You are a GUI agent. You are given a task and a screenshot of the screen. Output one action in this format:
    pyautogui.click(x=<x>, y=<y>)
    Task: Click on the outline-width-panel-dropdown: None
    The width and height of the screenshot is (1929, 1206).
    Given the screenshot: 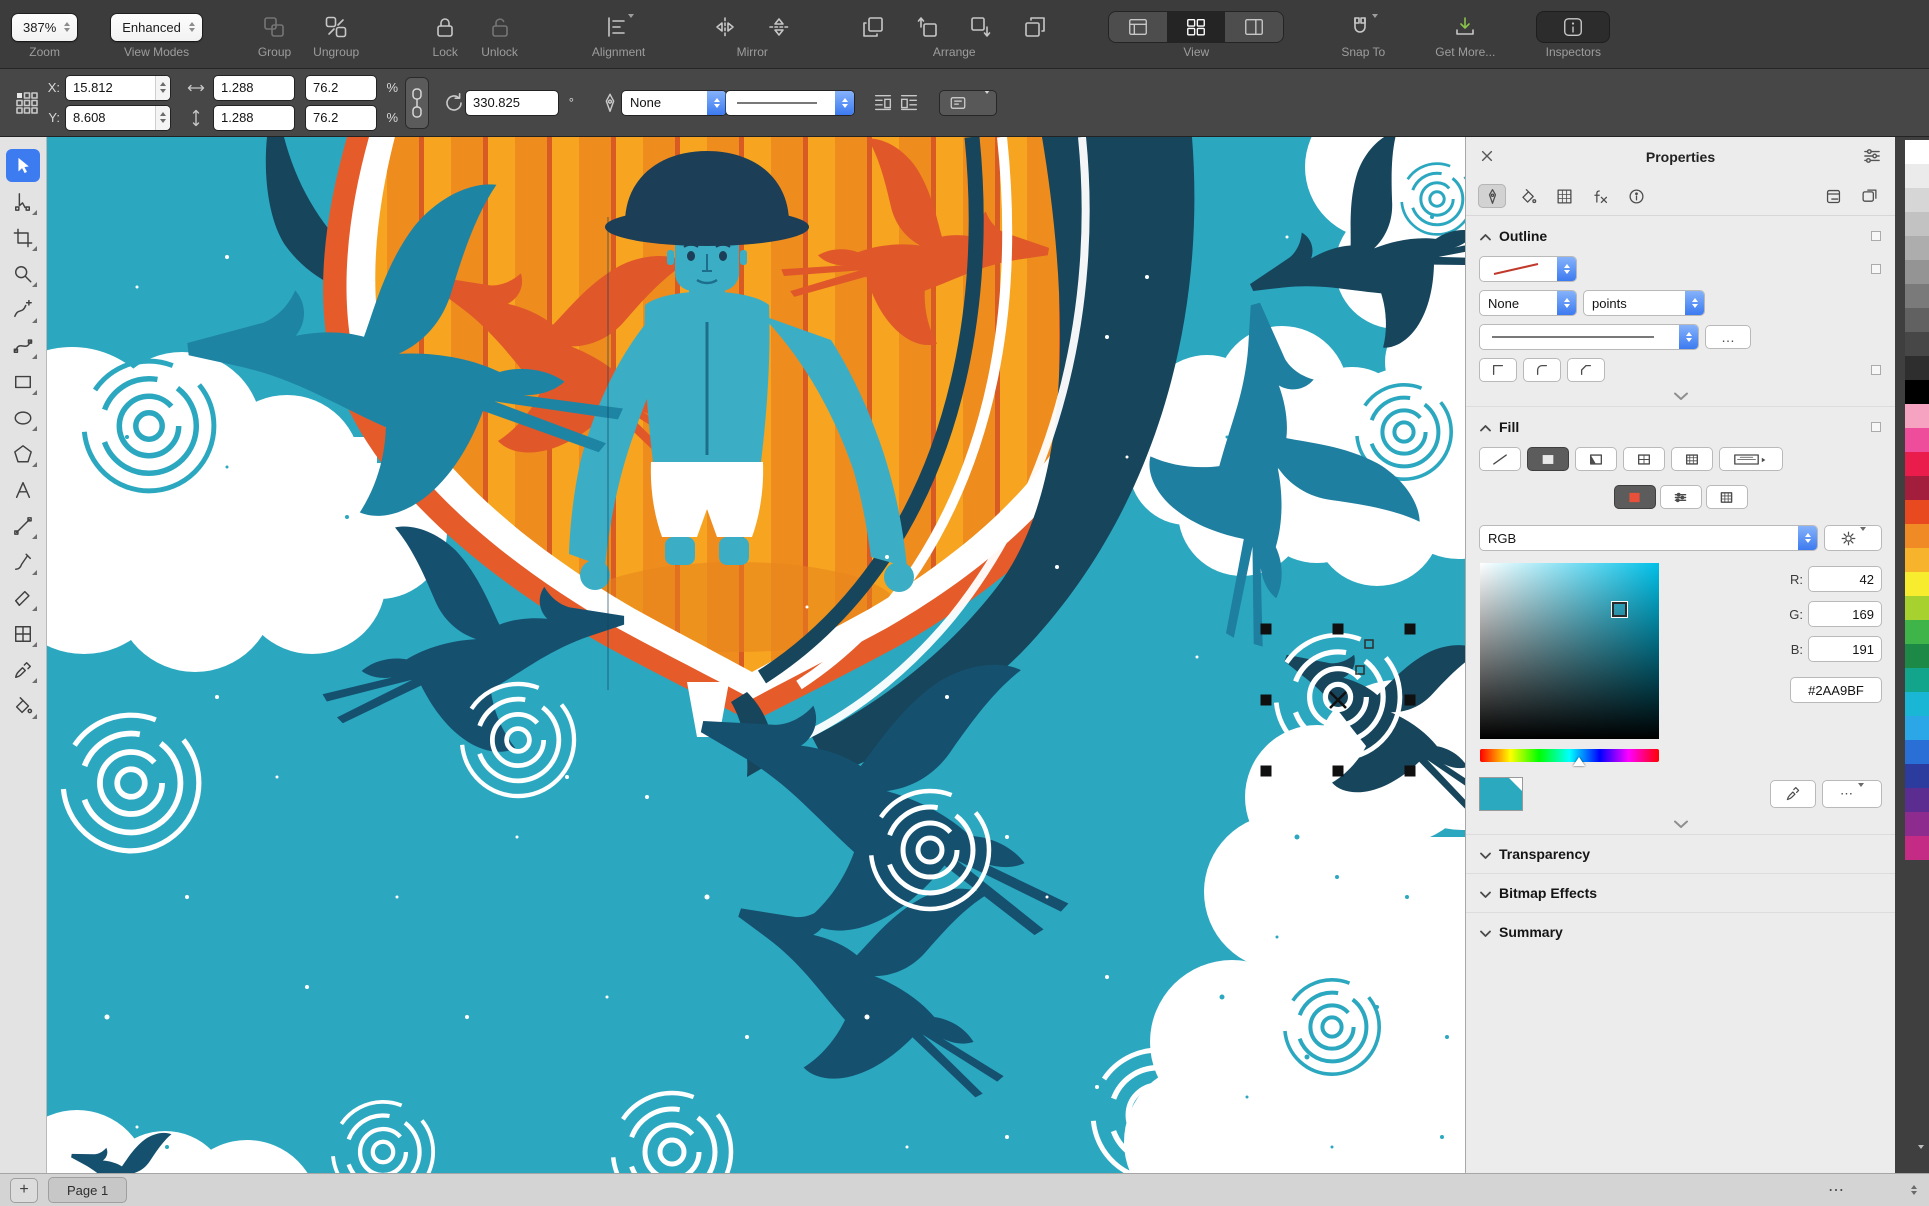 What is the action you would take?
    pyautogui.click(x=1528, y=303)
    